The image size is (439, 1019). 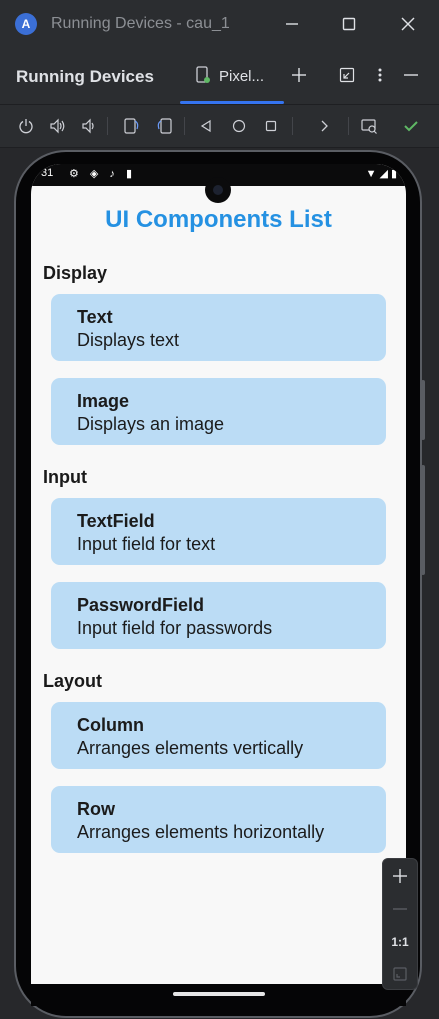 I want to click on add-icon, so click(x=299, y=75).